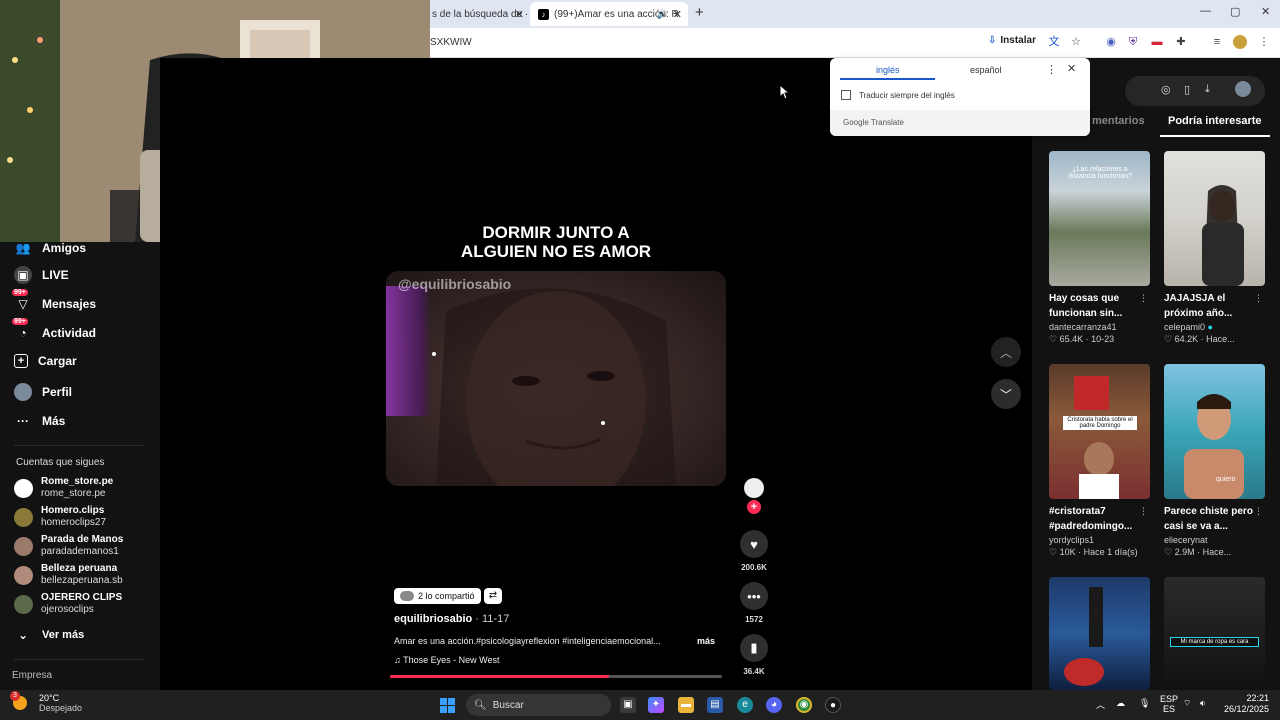 The height and width of the screenshot is (720, 1280). I want to click on extension-icon: ◉, so click(1111, 42).